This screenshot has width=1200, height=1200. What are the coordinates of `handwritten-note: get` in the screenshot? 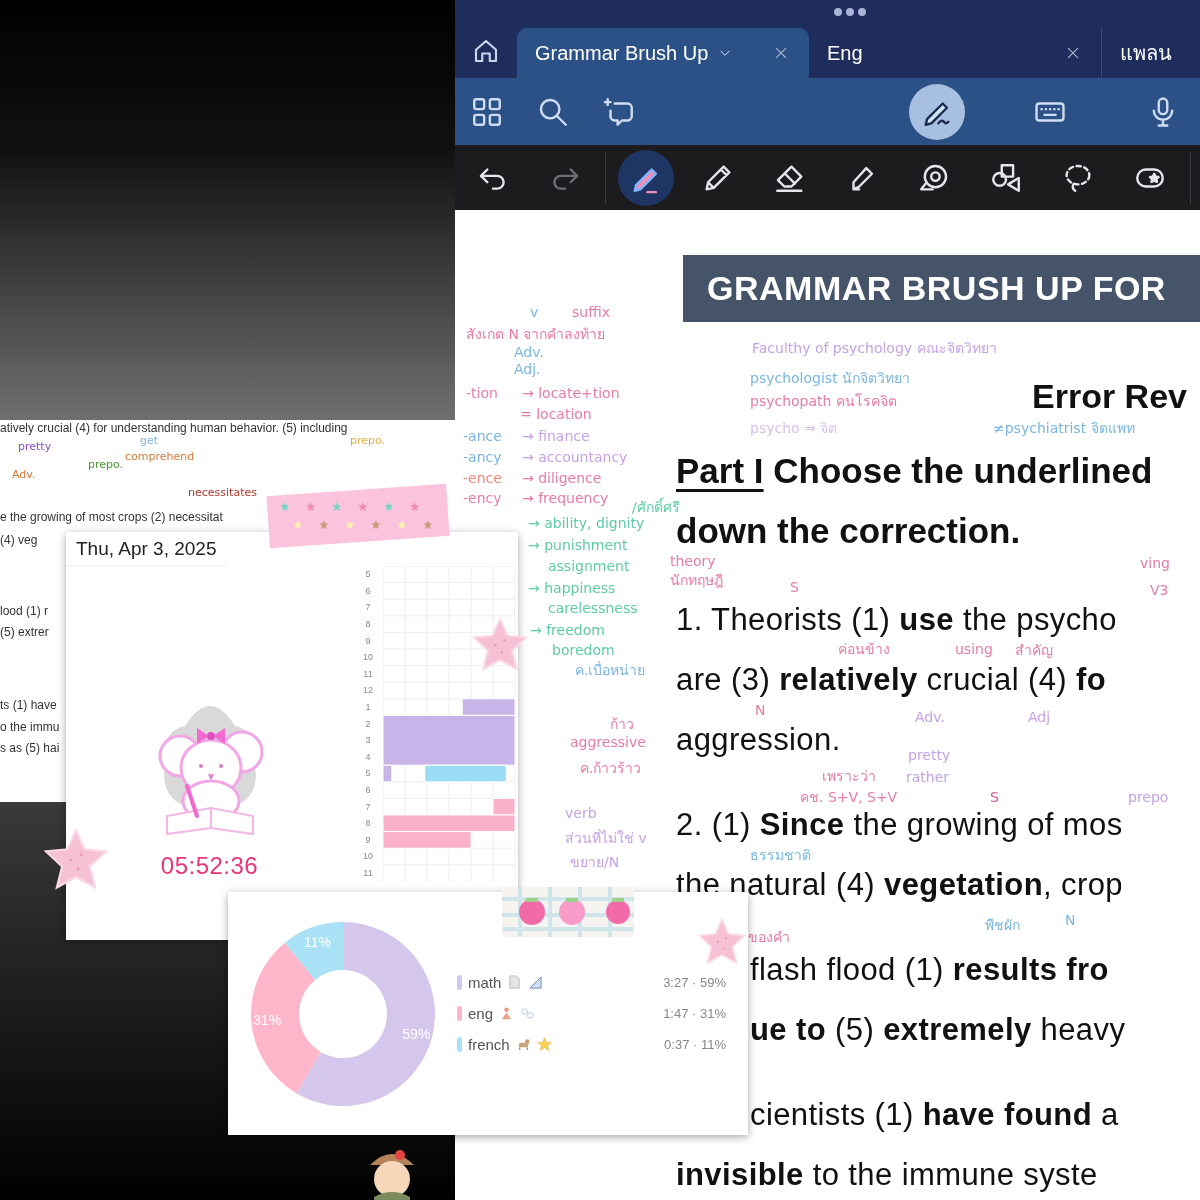 It's located at (149, 440).